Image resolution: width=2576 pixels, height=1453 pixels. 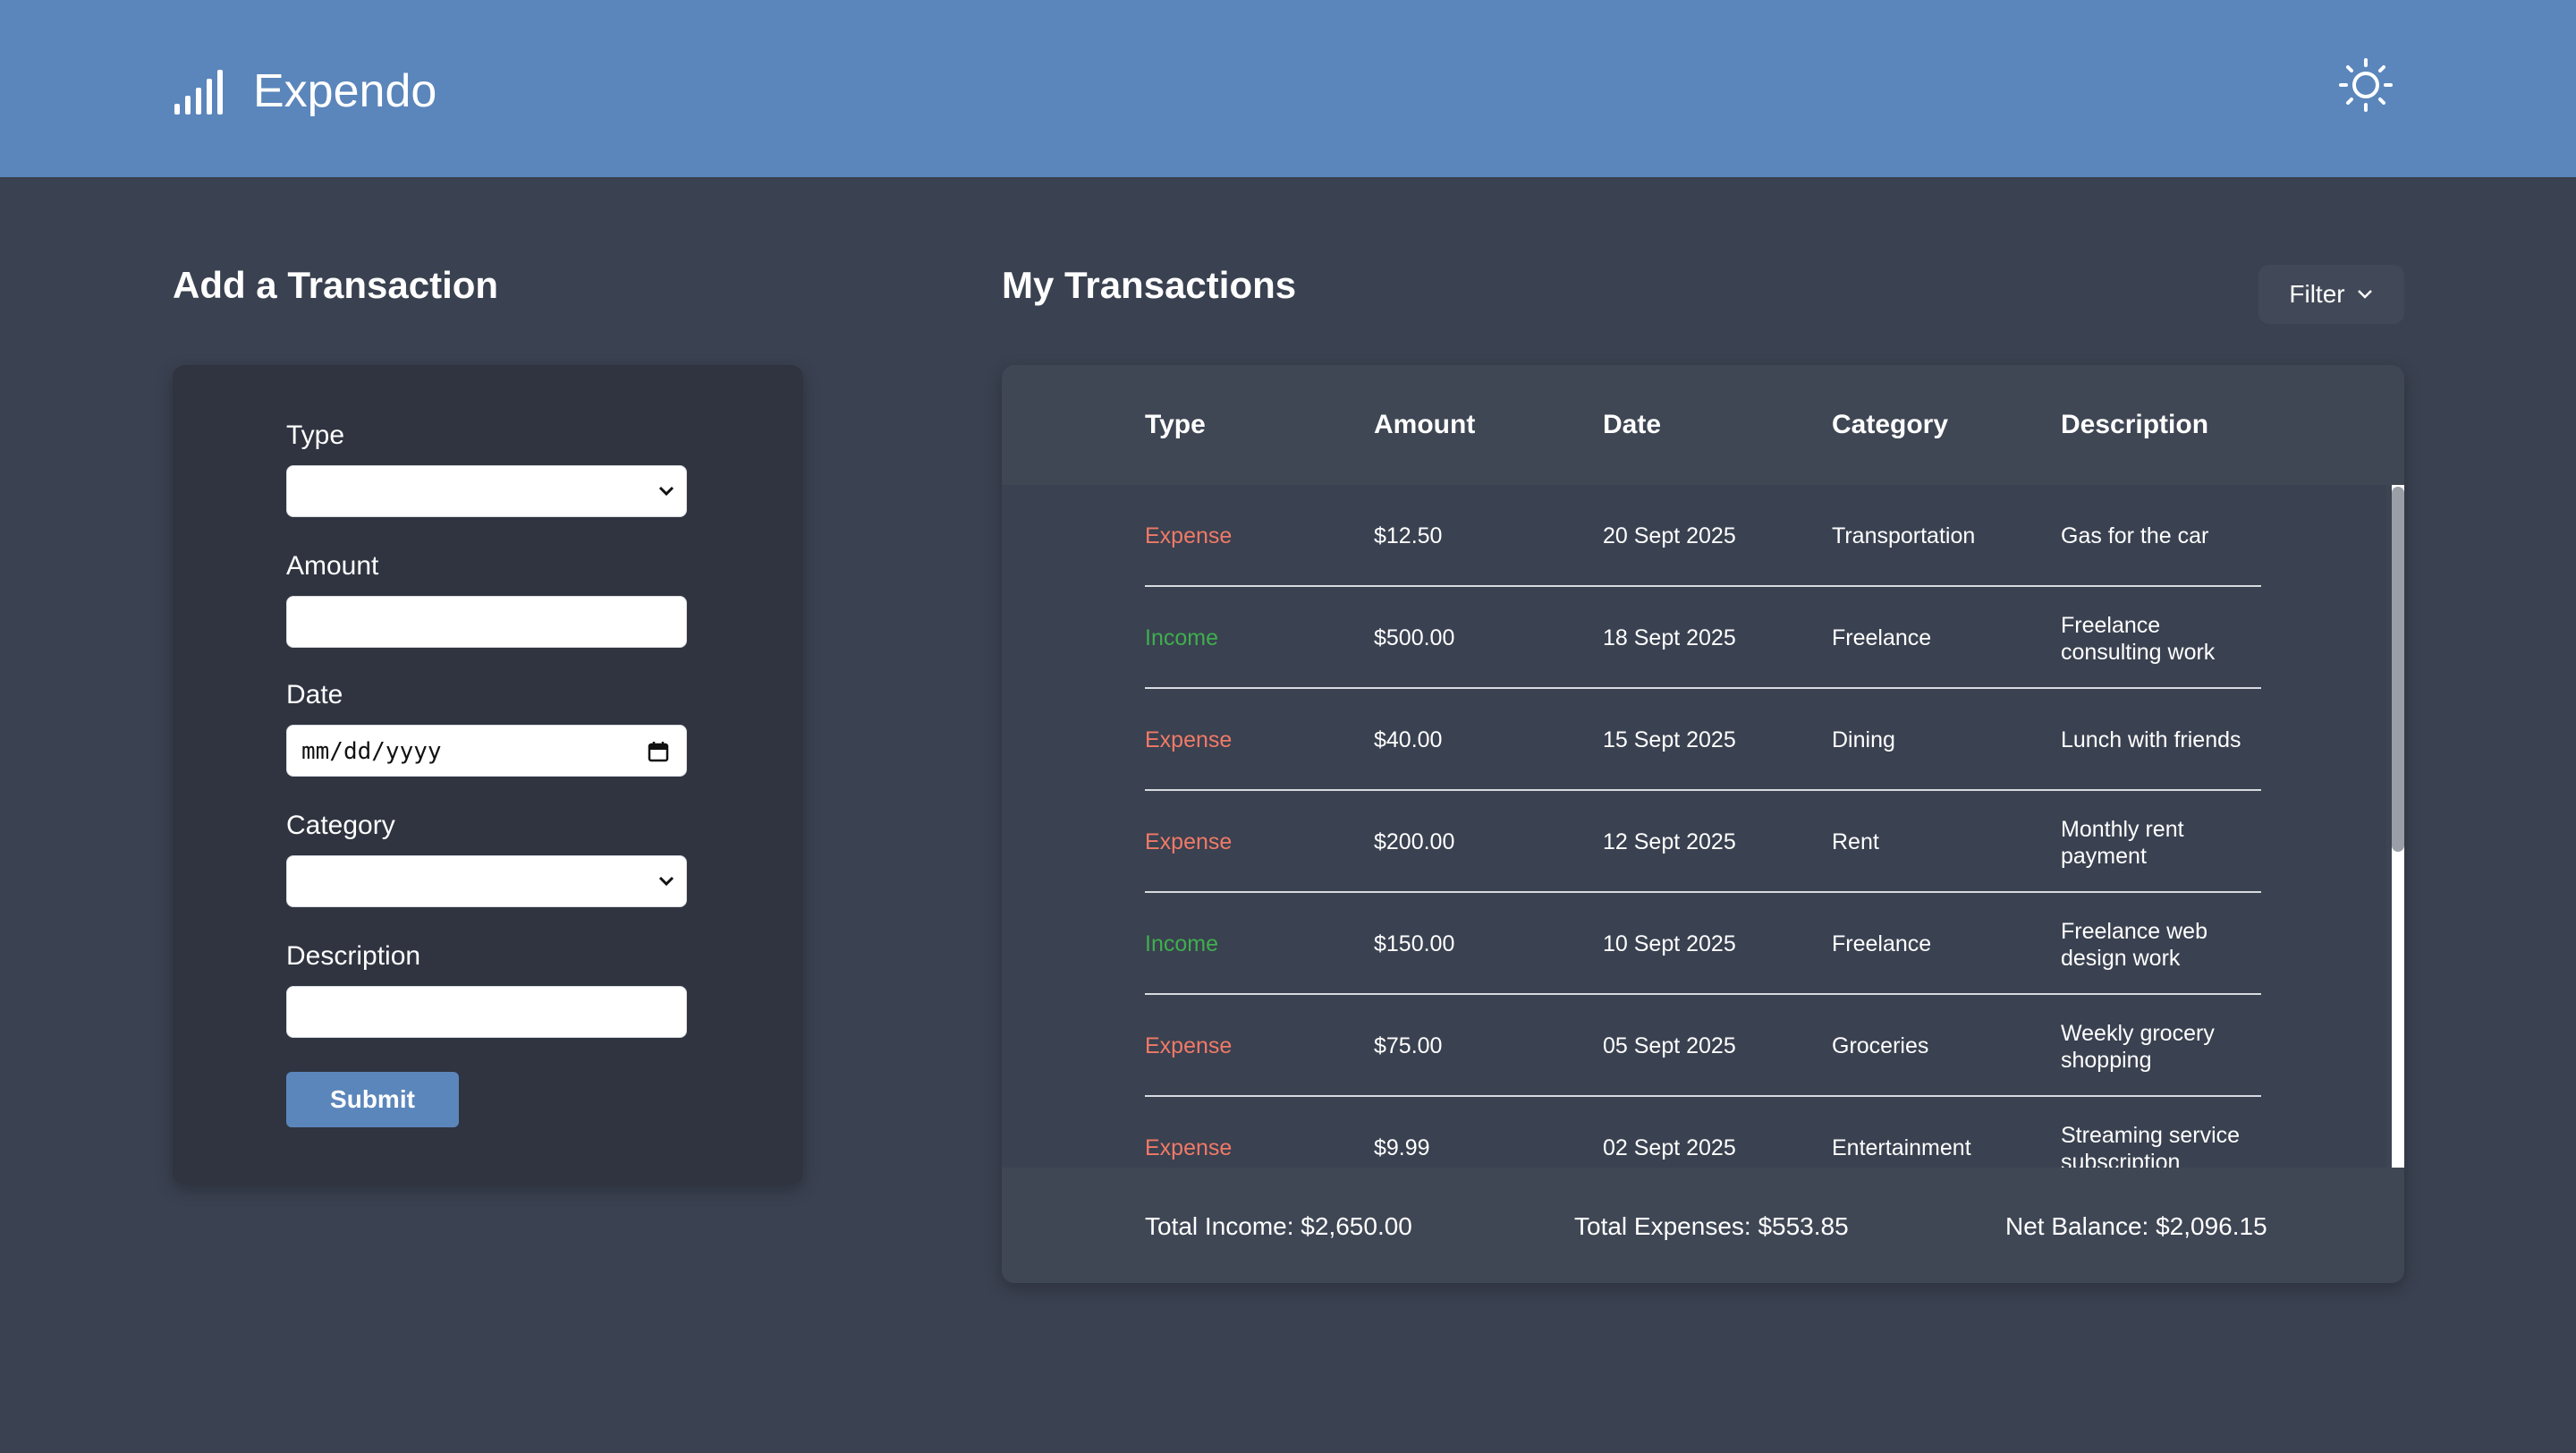 What do you see at coordinates (1632, 425) in the screenshot?
I see `column-header-date: Date` at bounding box center [1632, 425].